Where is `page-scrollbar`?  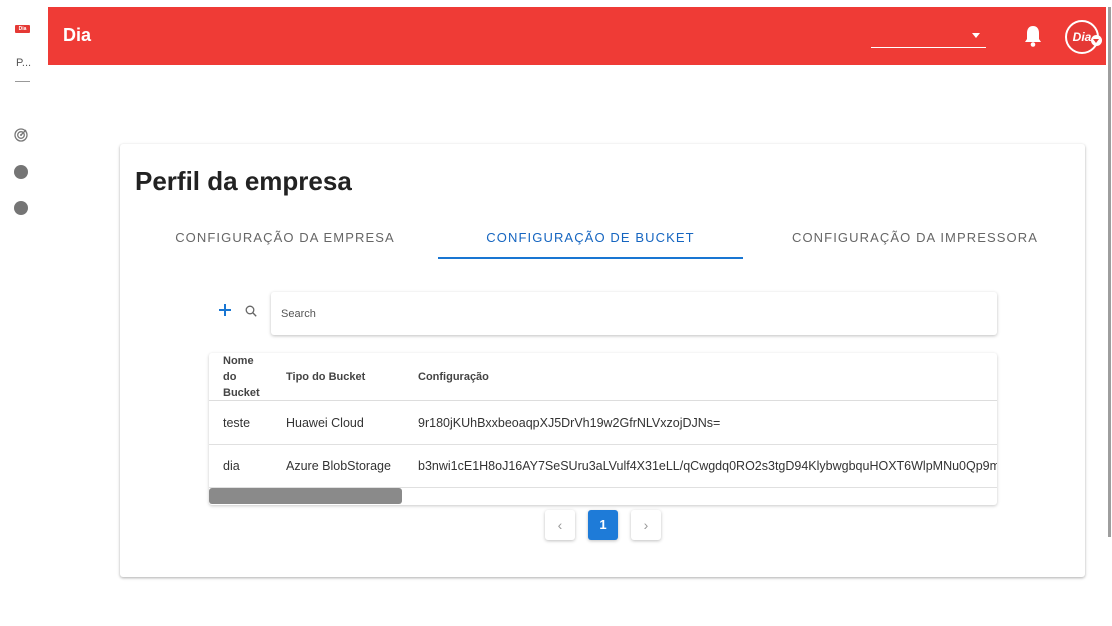 page-scrollbar is located at coordinates (1109, 270).